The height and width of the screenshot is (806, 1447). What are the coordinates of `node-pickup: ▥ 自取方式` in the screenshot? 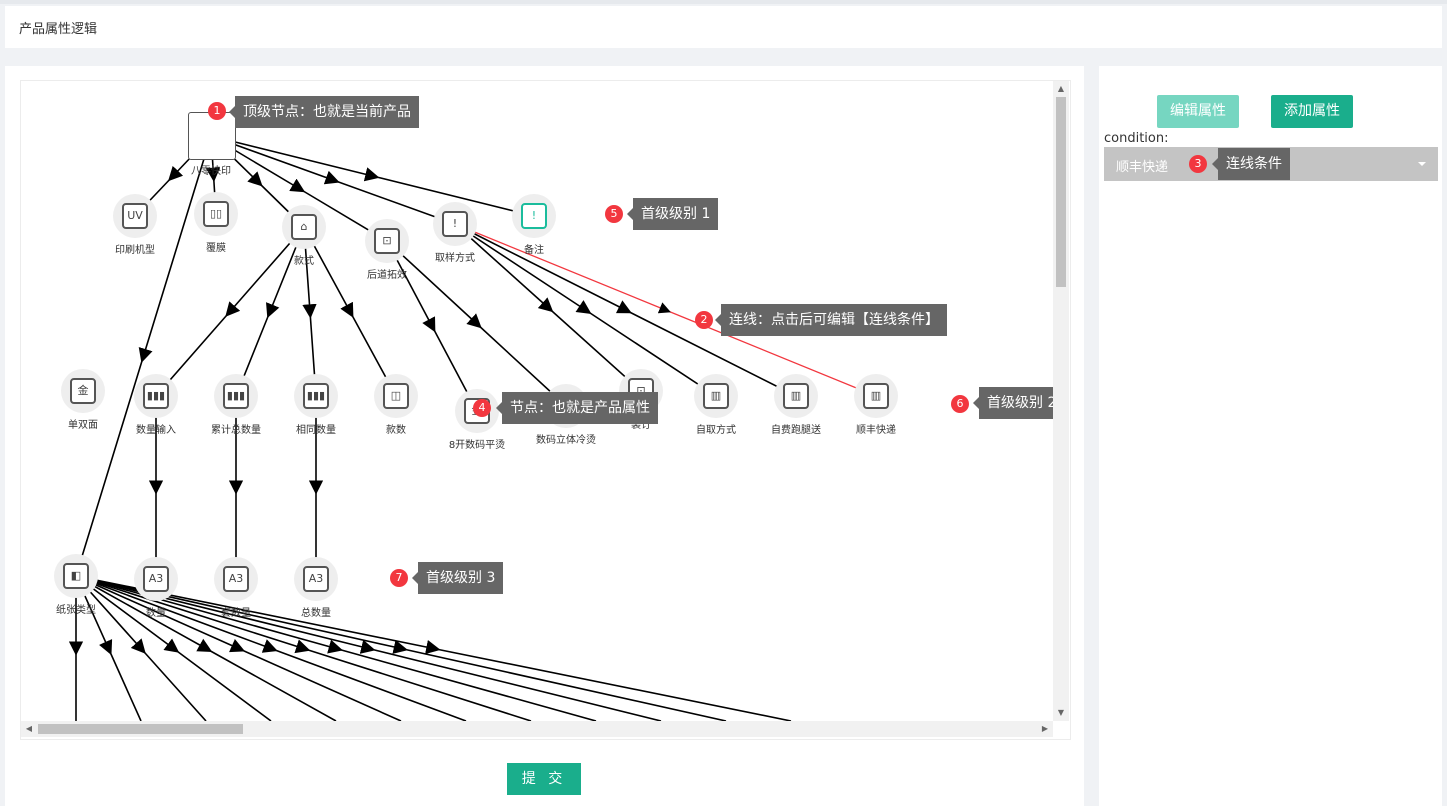 It's located at (716, 405).